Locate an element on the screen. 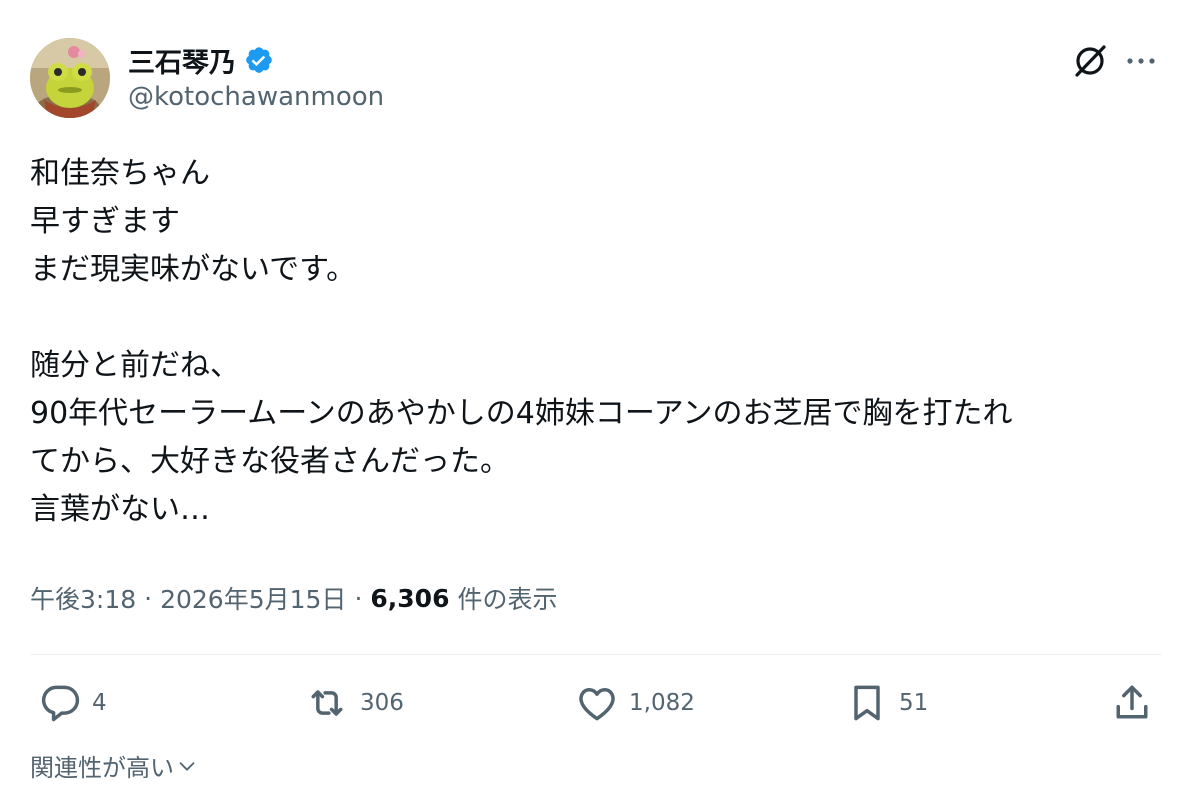  views-count: 6,306 is located at coordinates (409, 598).